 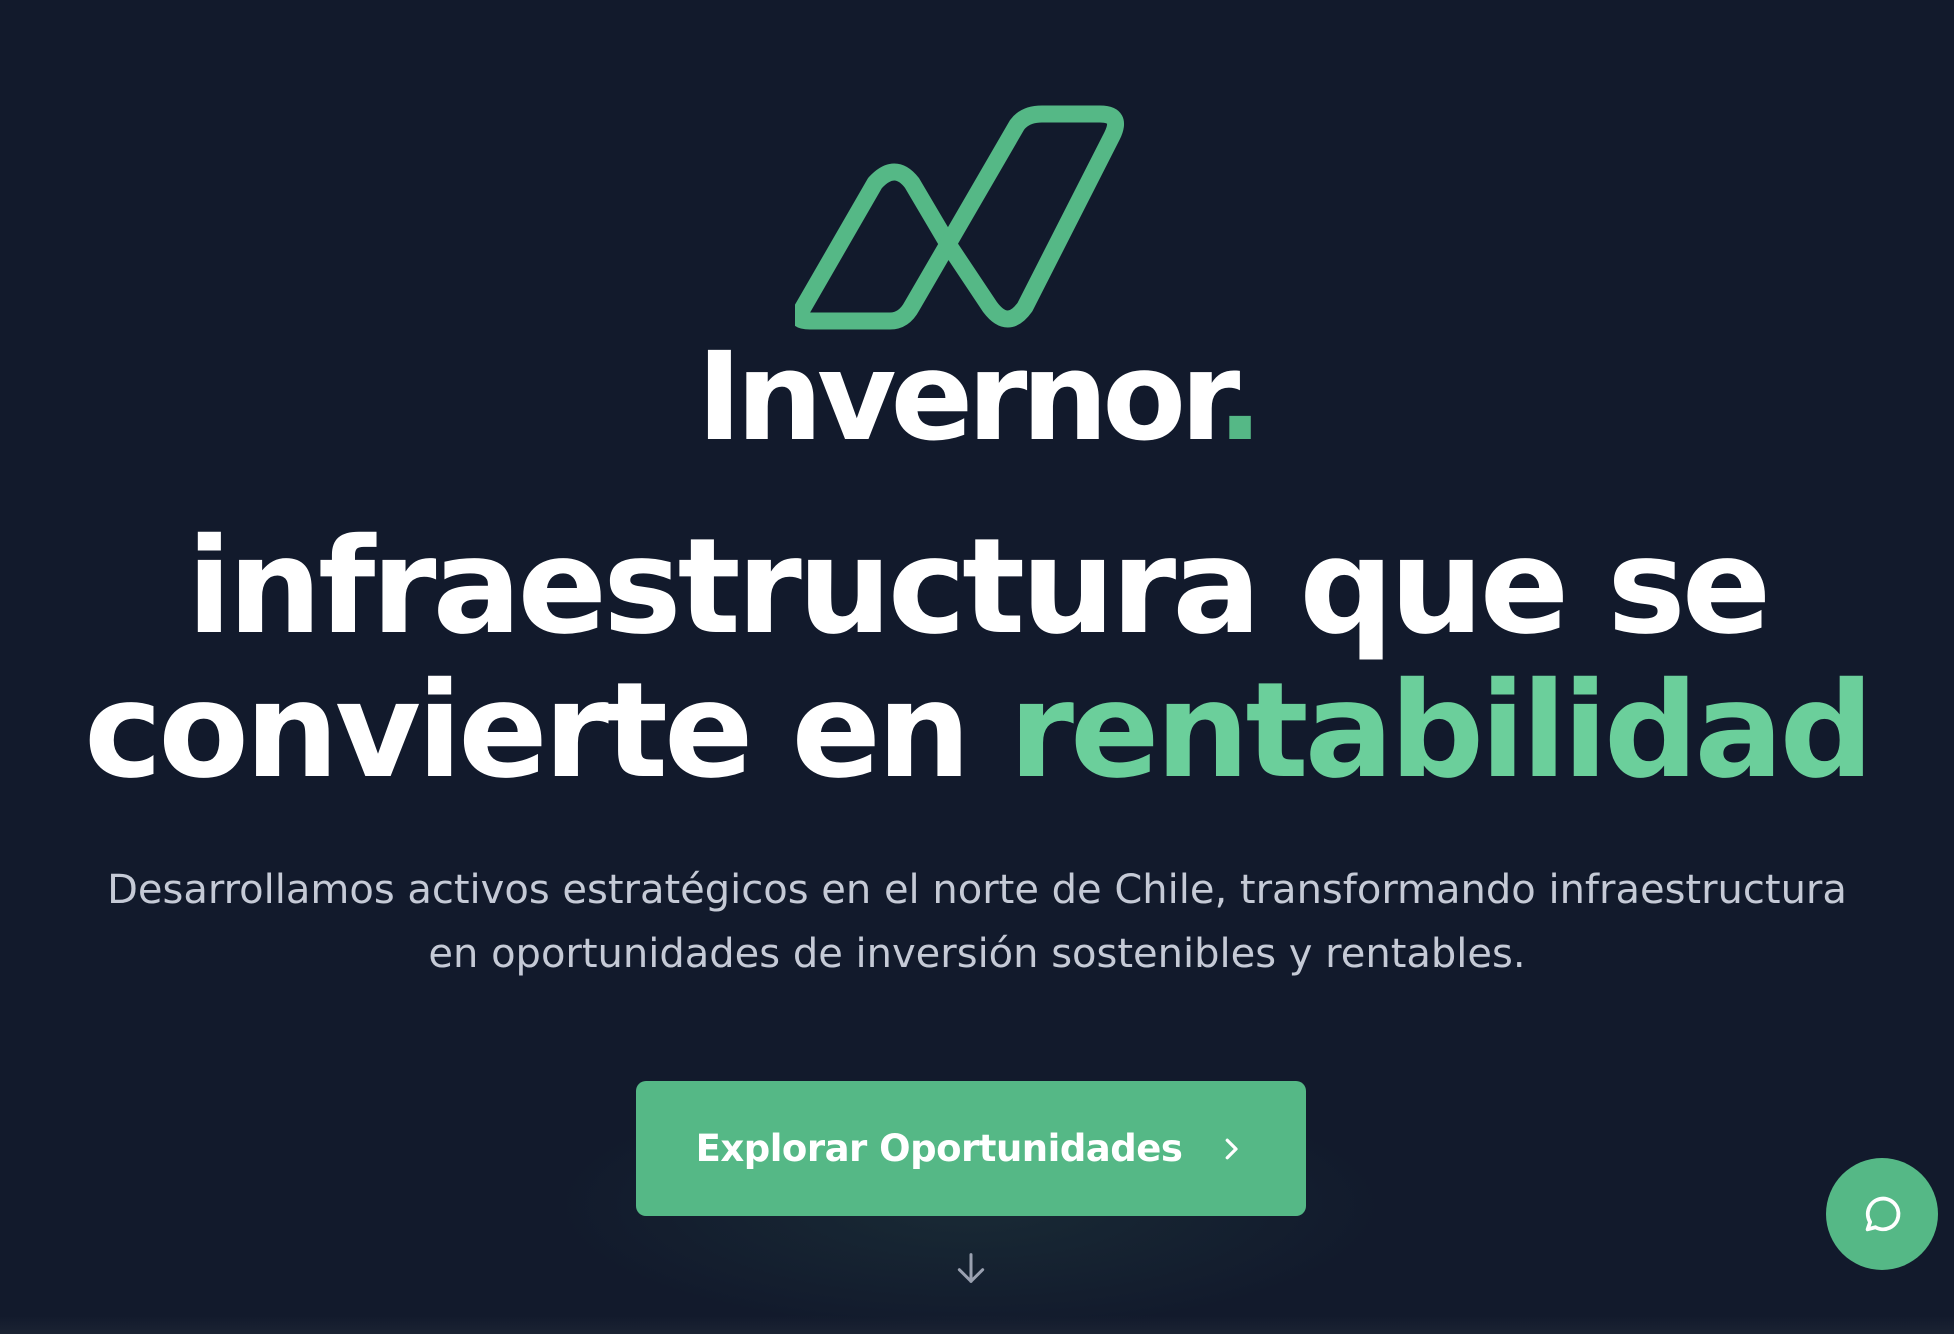 What do you see at coordinates (977, 1325) in the screenshot?
I see `section-divider` at bounding box center [977, 1325].